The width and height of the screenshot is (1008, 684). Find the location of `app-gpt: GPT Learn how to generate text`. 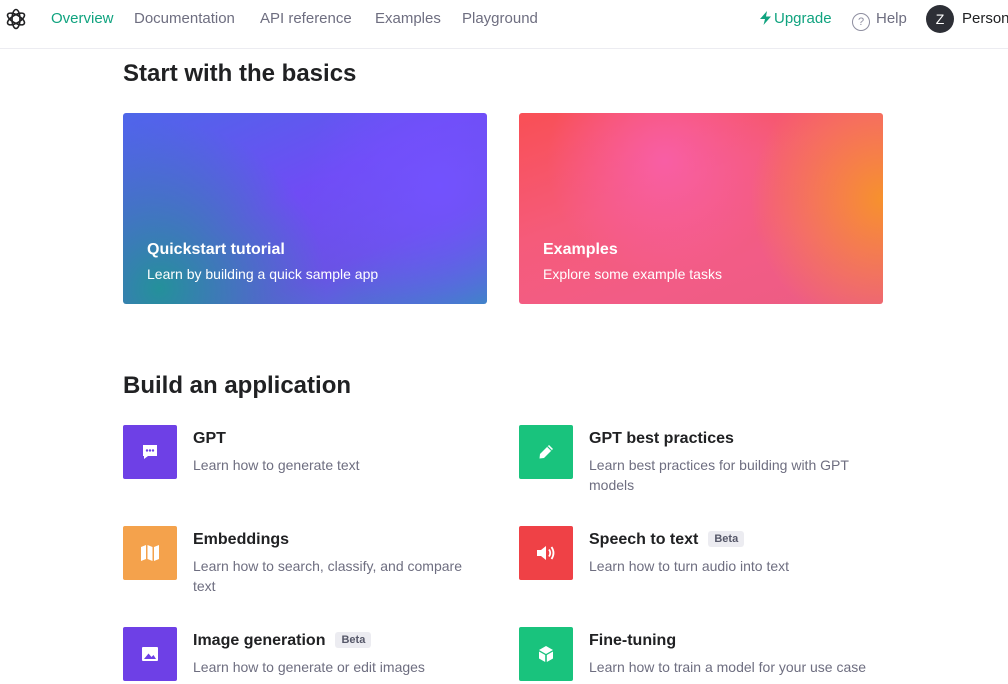

app-gpt: GPT Learn how to generate text is located at coordinates (293, 455).